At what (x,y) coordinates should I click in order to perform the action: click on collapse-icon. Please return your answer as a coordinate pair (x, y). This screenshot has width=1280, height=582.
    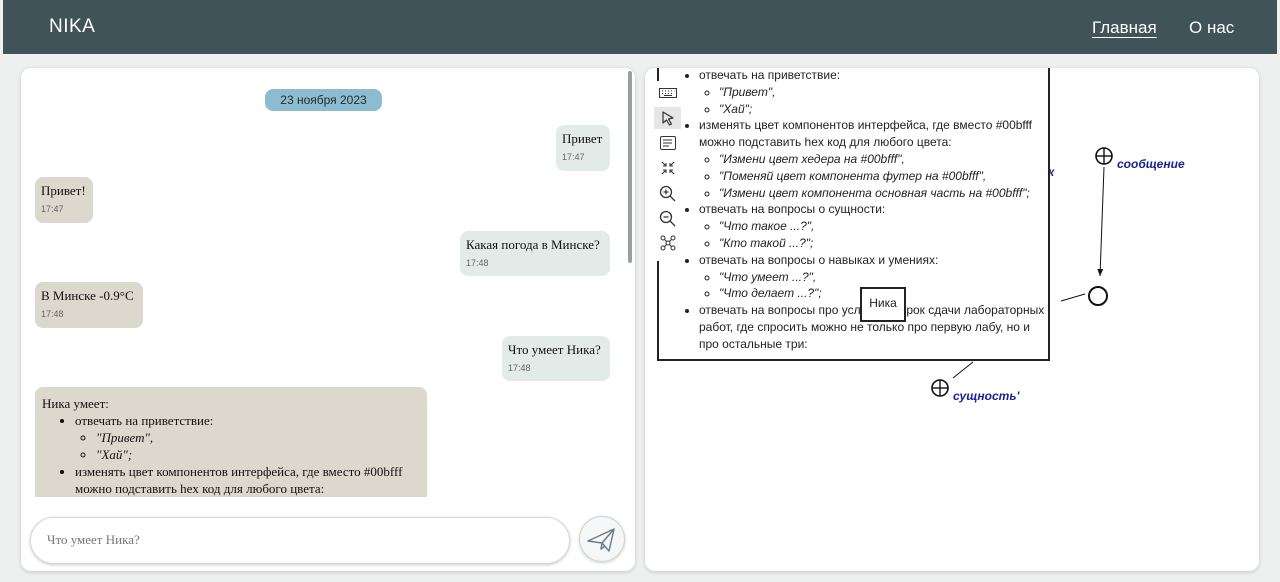
    Looking at the image, I should click on (667, 168).